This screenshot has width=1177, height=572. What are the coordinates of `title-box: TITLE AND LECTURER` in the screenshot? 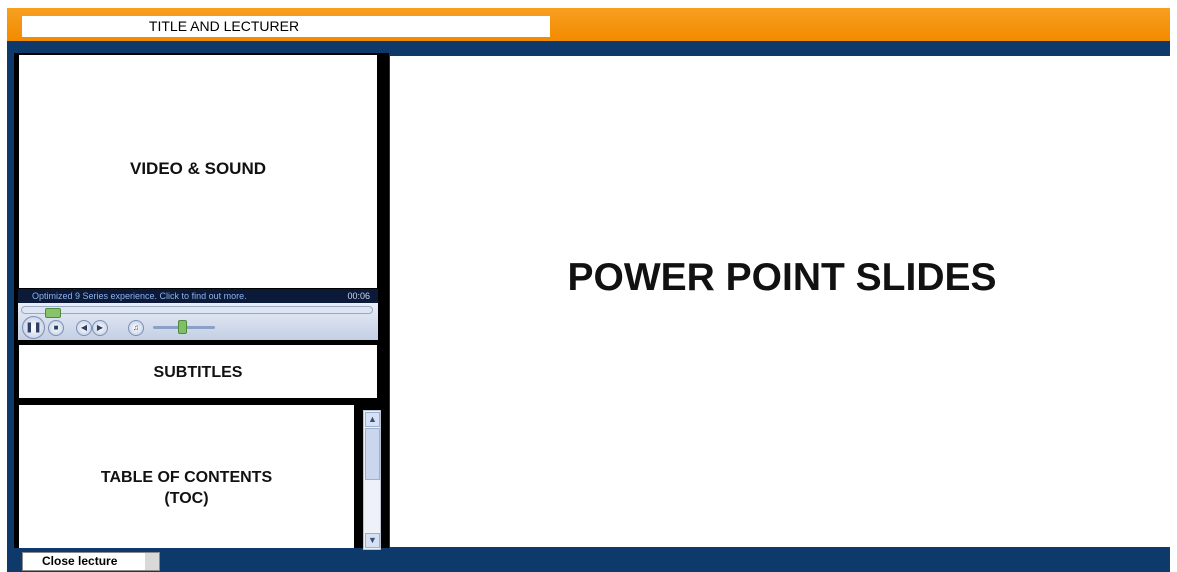 It's located at (286, 26).